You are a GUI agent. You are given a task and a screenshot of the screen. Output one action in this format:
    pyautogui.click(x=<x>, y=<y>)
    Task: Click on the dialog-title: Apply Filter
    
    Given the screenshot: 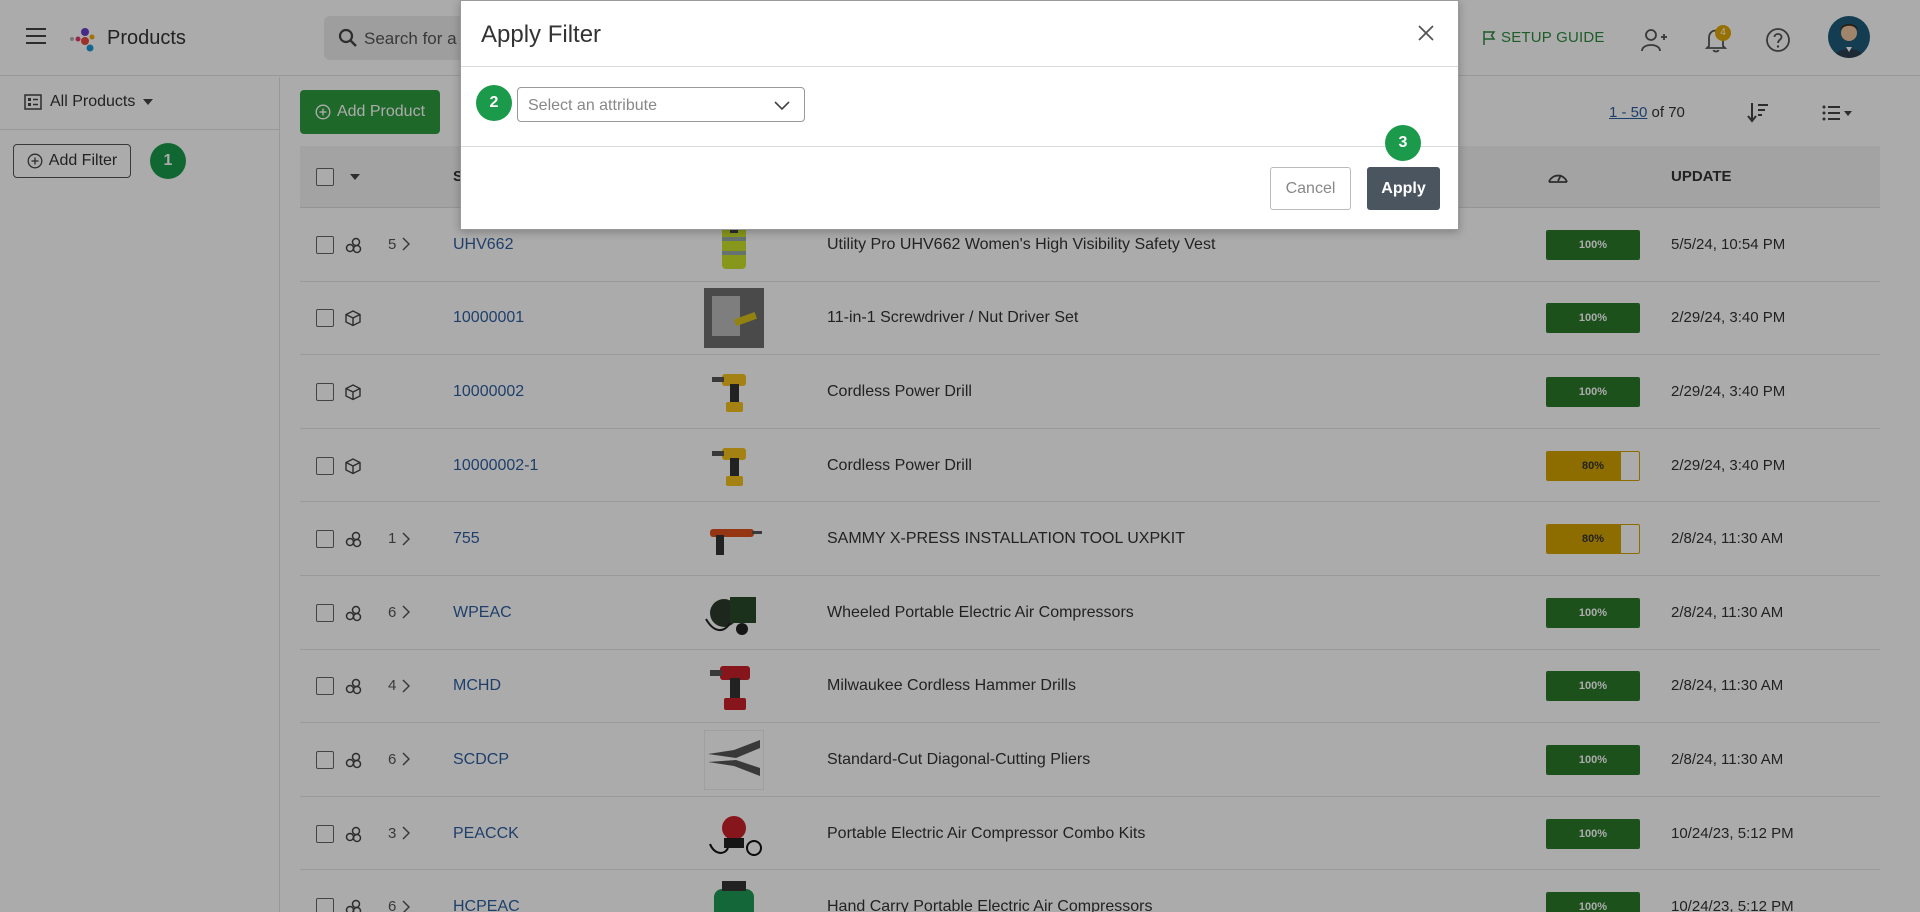 What is the action you would take?
    pyautogui.click(x=541, y=34)
    